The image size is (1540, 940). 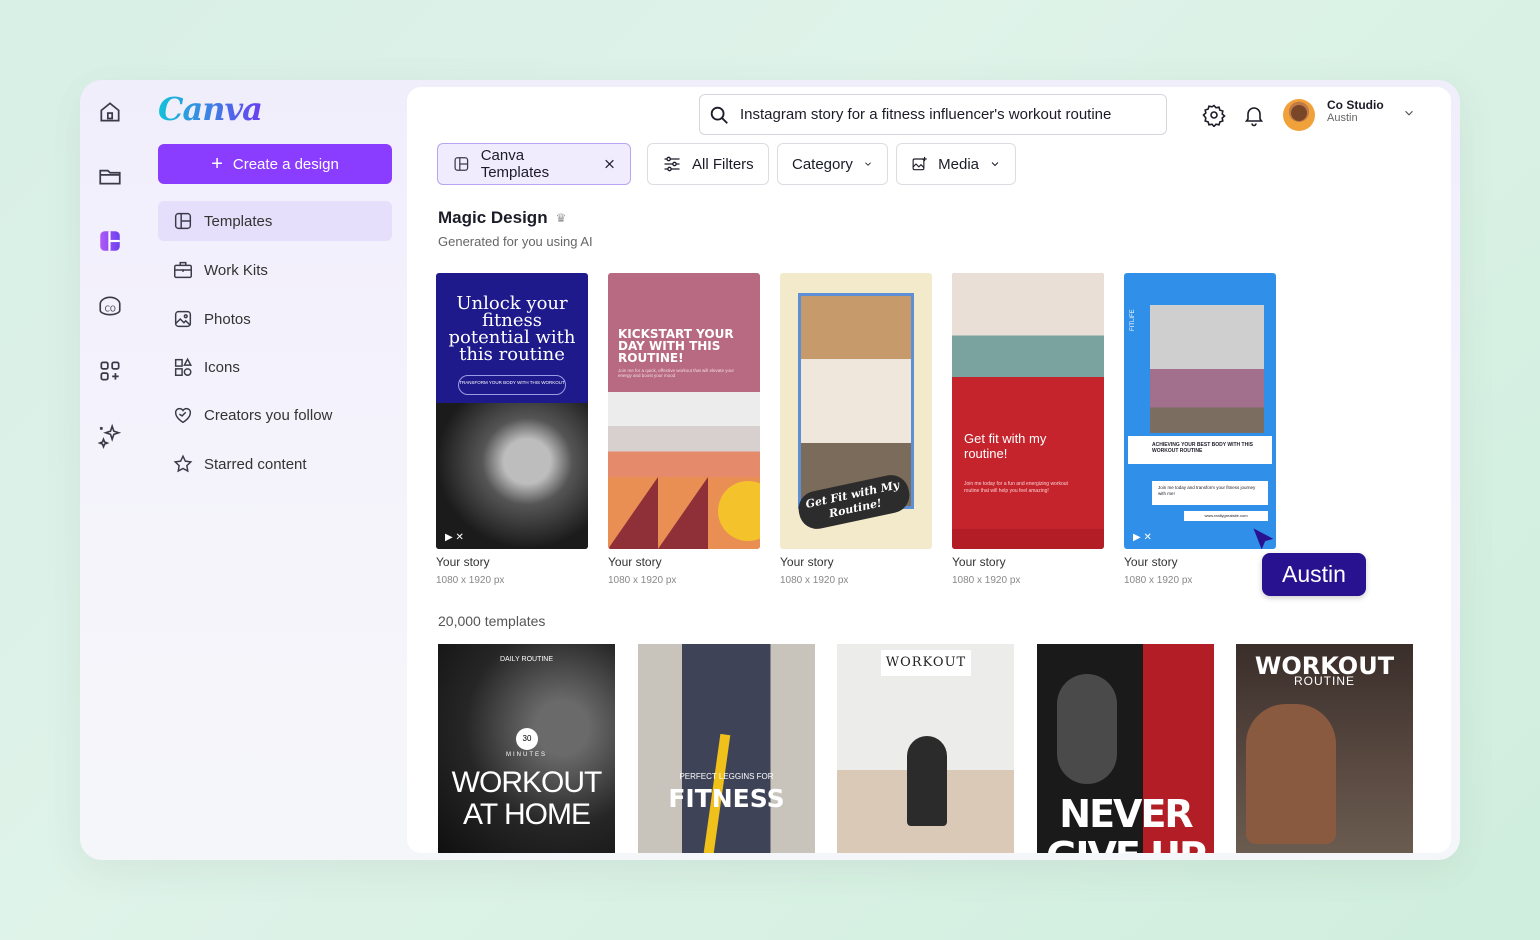 What do you see at coordinates (183, 319) in the screenshot?
I see `photo-icon` at bounding box center [183, 319].